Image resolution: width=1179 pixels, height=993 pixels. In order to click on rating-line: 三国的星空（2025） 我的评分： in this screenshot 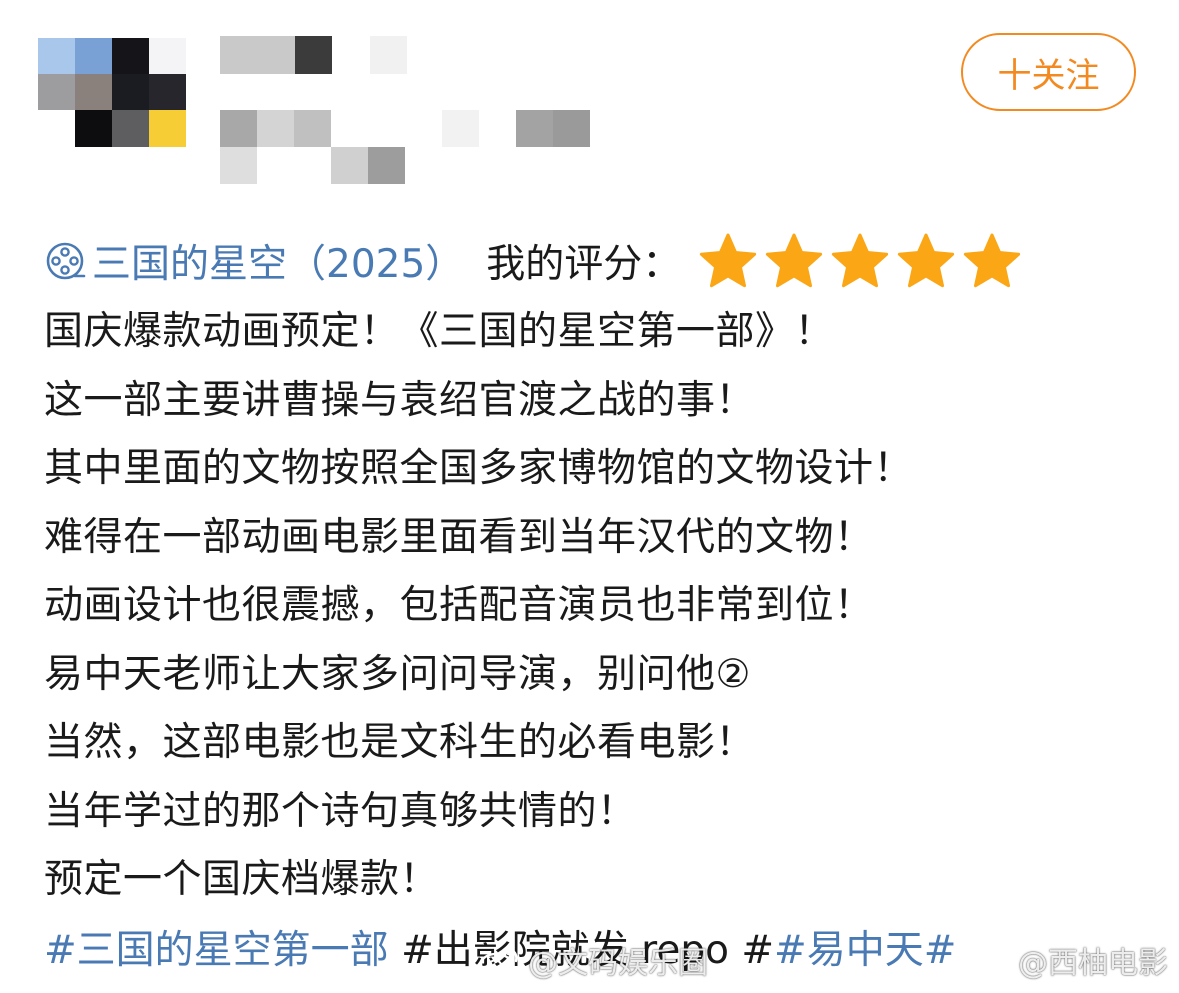, I will do `click(535, 261)`.